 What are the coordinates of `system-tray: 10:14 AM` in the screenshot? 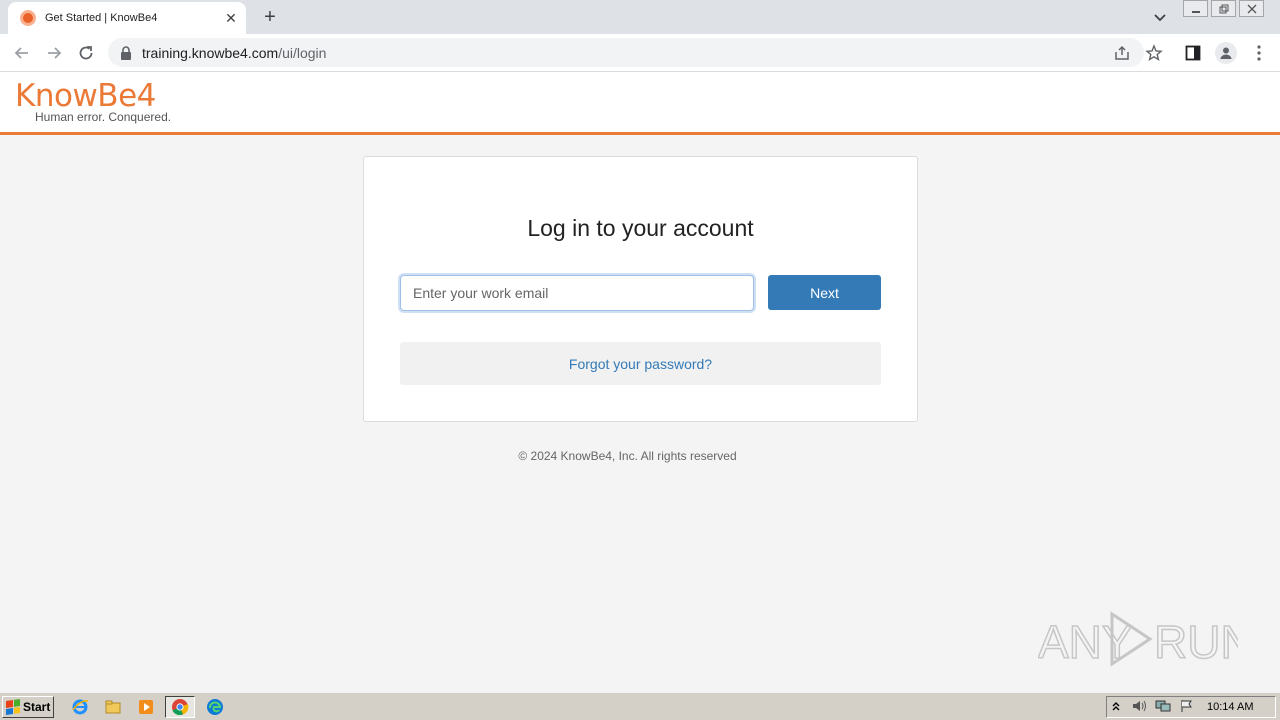 It's located at (1191, 707).